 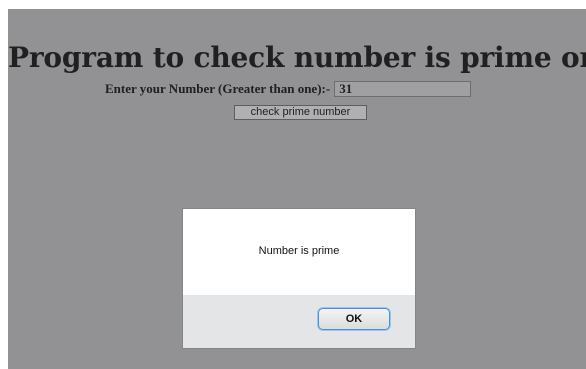 What do you see at coordinates (218, 88) in the screenshot?
I see `number-input-label: Enter your Number (Greater than one):-` at bounding box center [218, 88].